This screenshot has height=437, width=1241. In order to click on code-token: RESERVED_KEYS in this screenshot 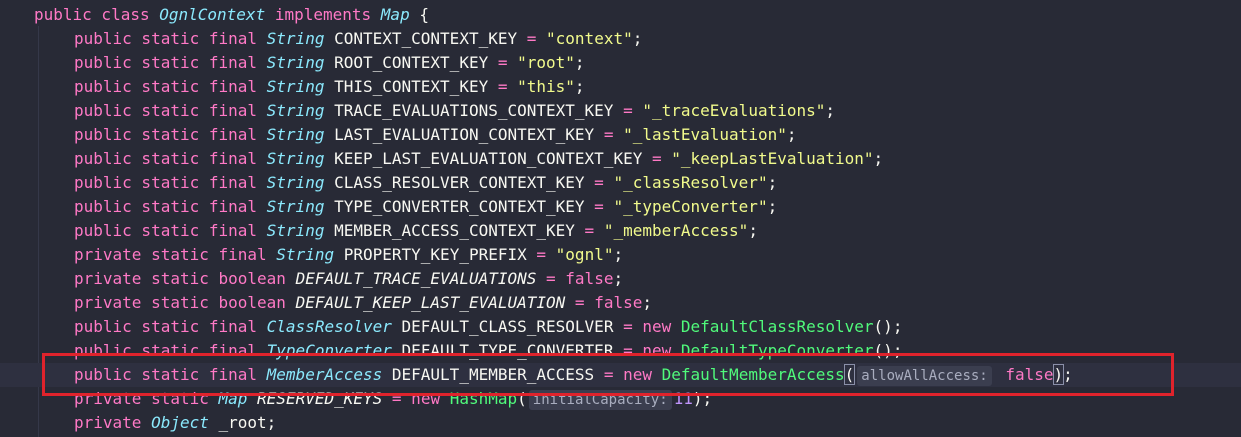, I will do `click(319, 398)`.